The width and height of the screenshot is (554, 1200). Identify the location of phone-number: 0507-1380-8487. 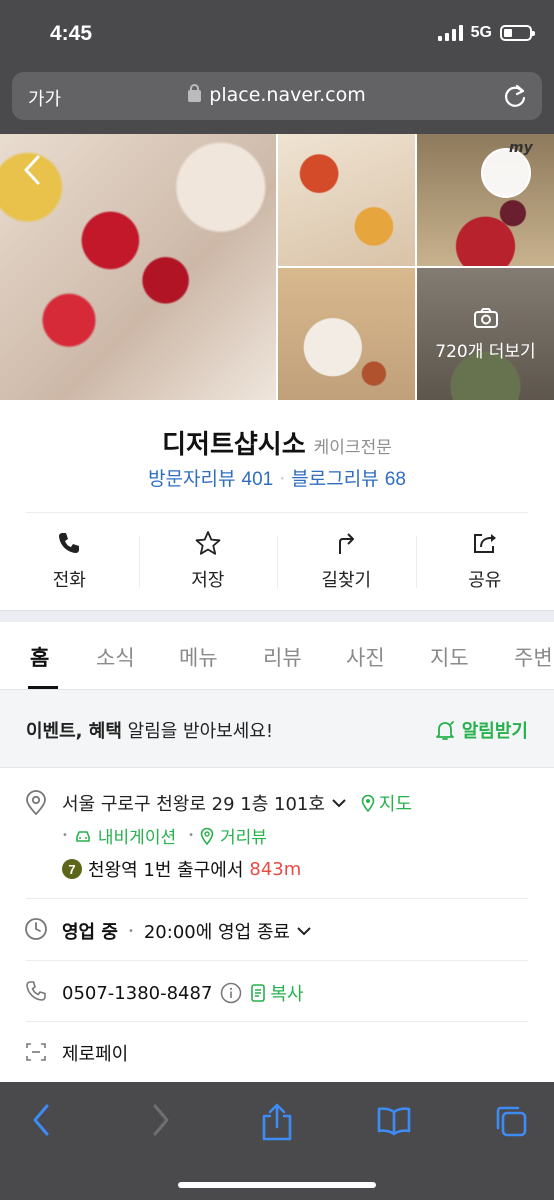
(137, 993).